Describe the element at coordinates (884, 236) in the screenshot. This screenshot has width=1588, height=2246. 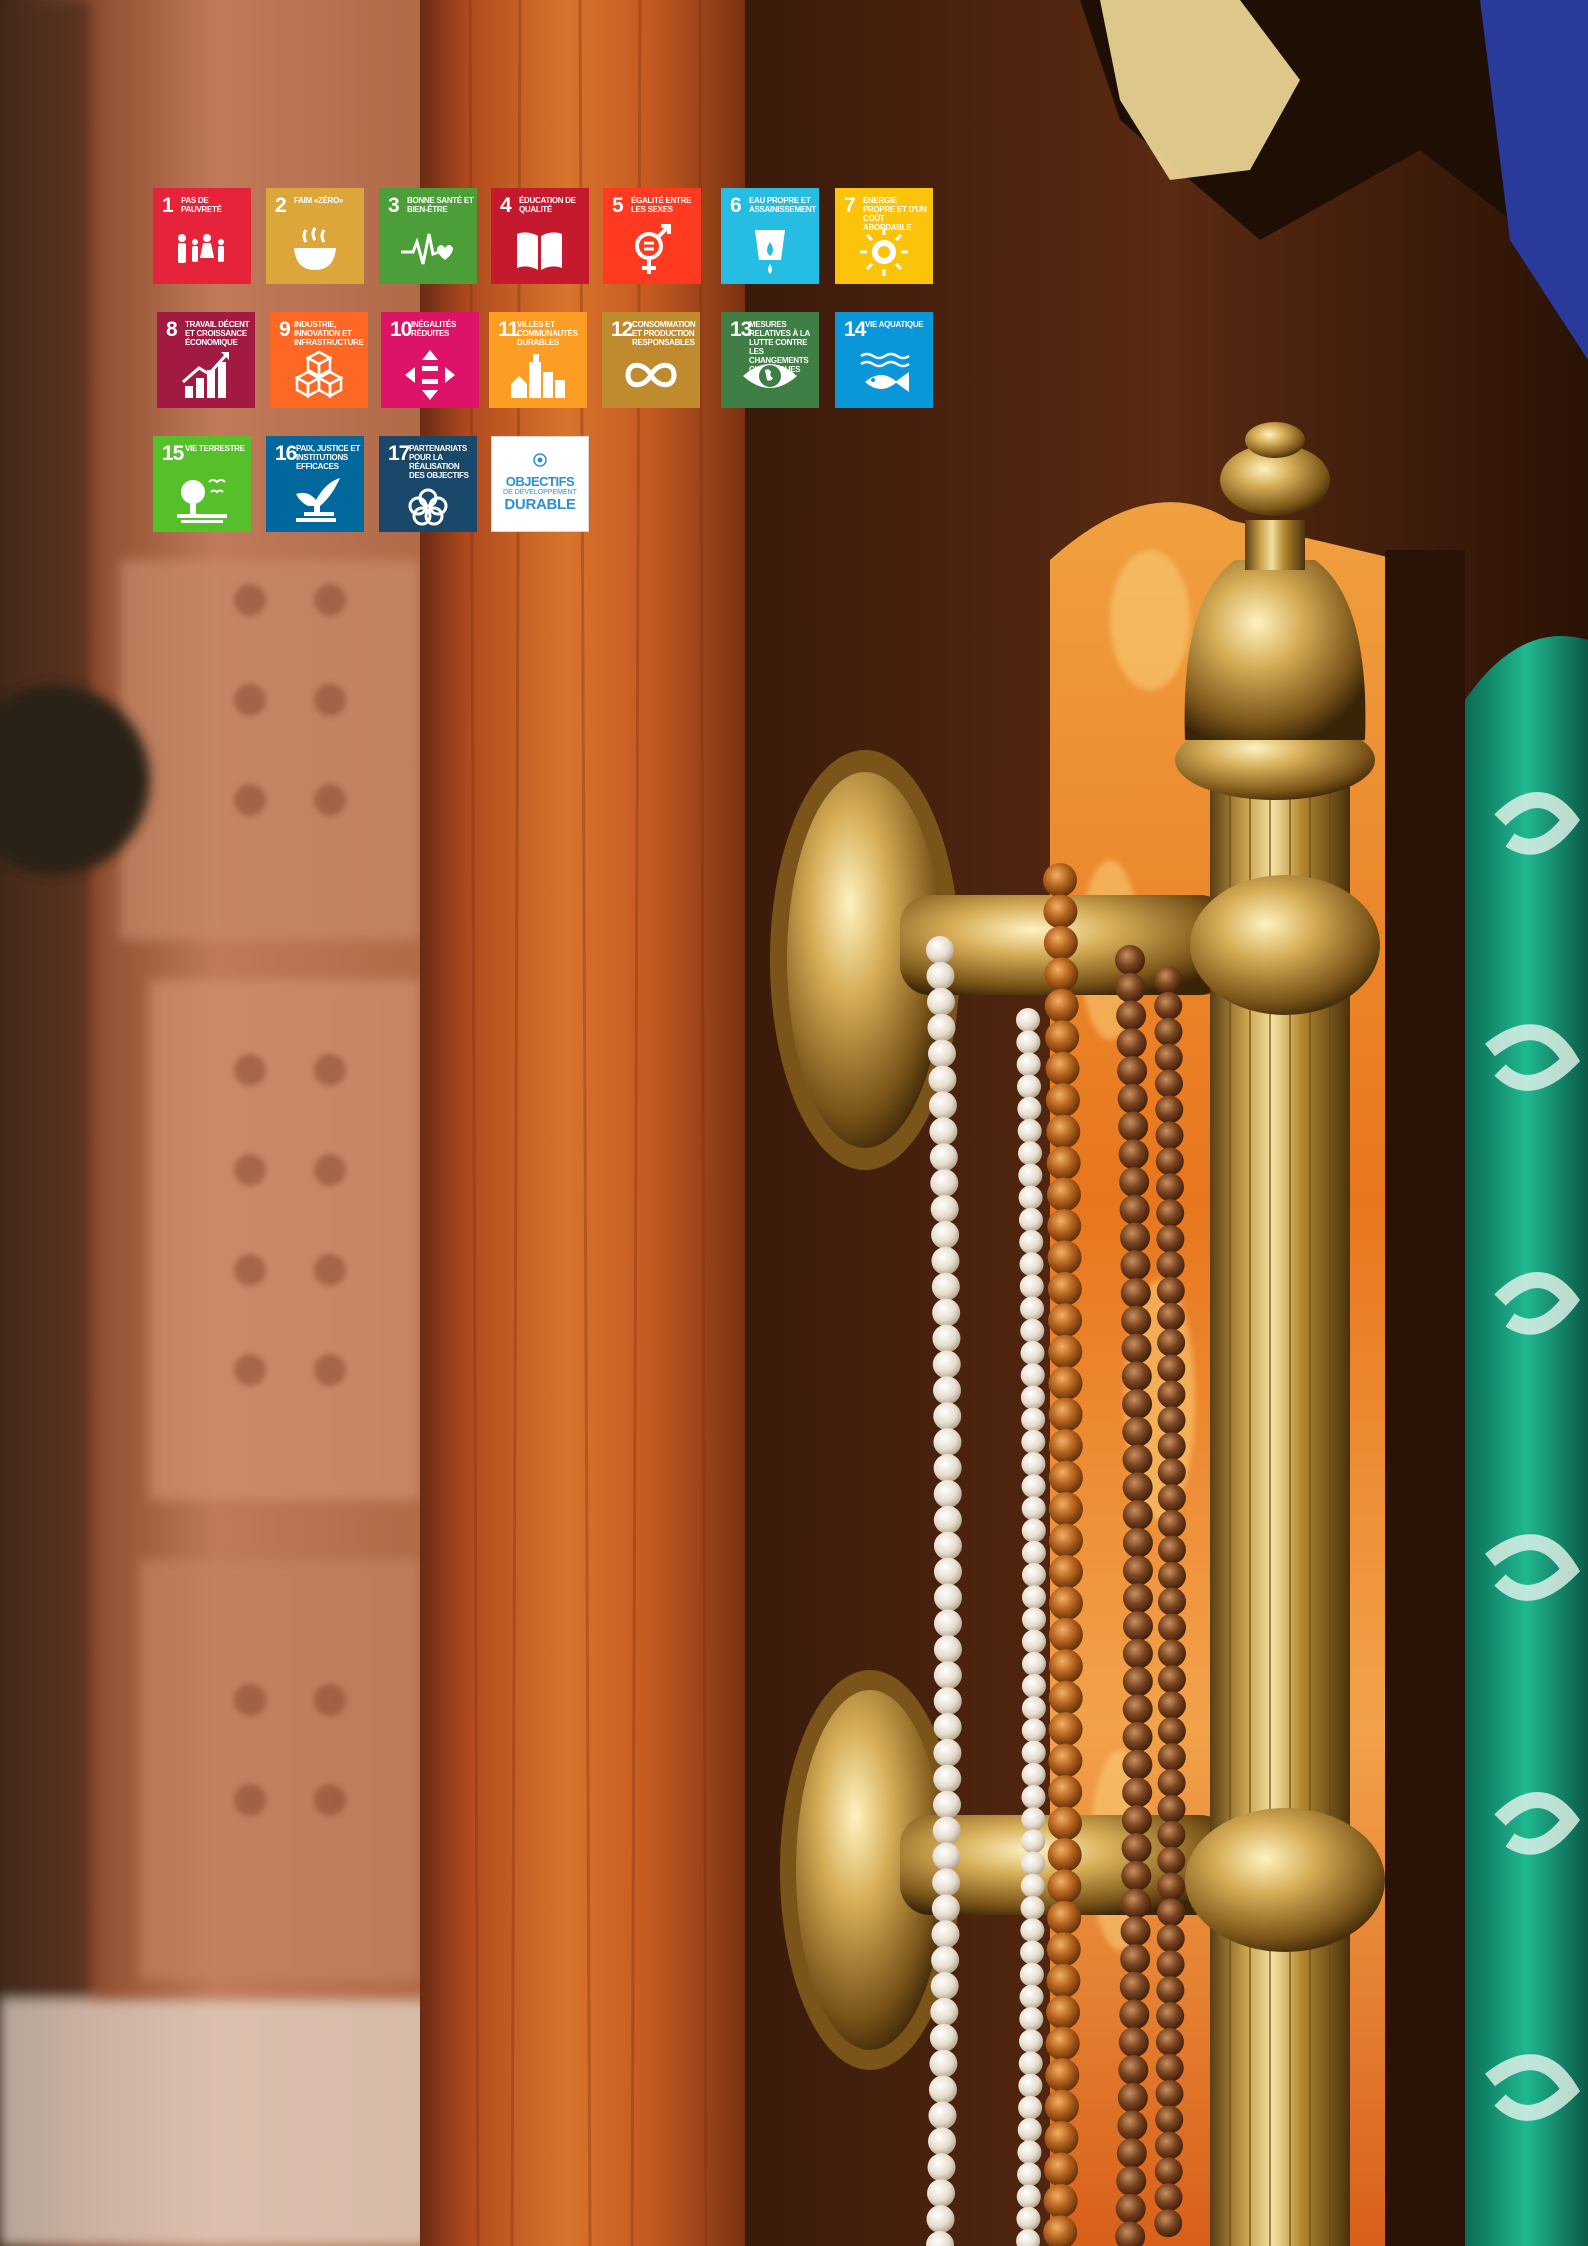
I see `sdg-tile-7: 7 ÉNERGIE PROPRE ET D'UN COÛT ABORDABLE` at that location.